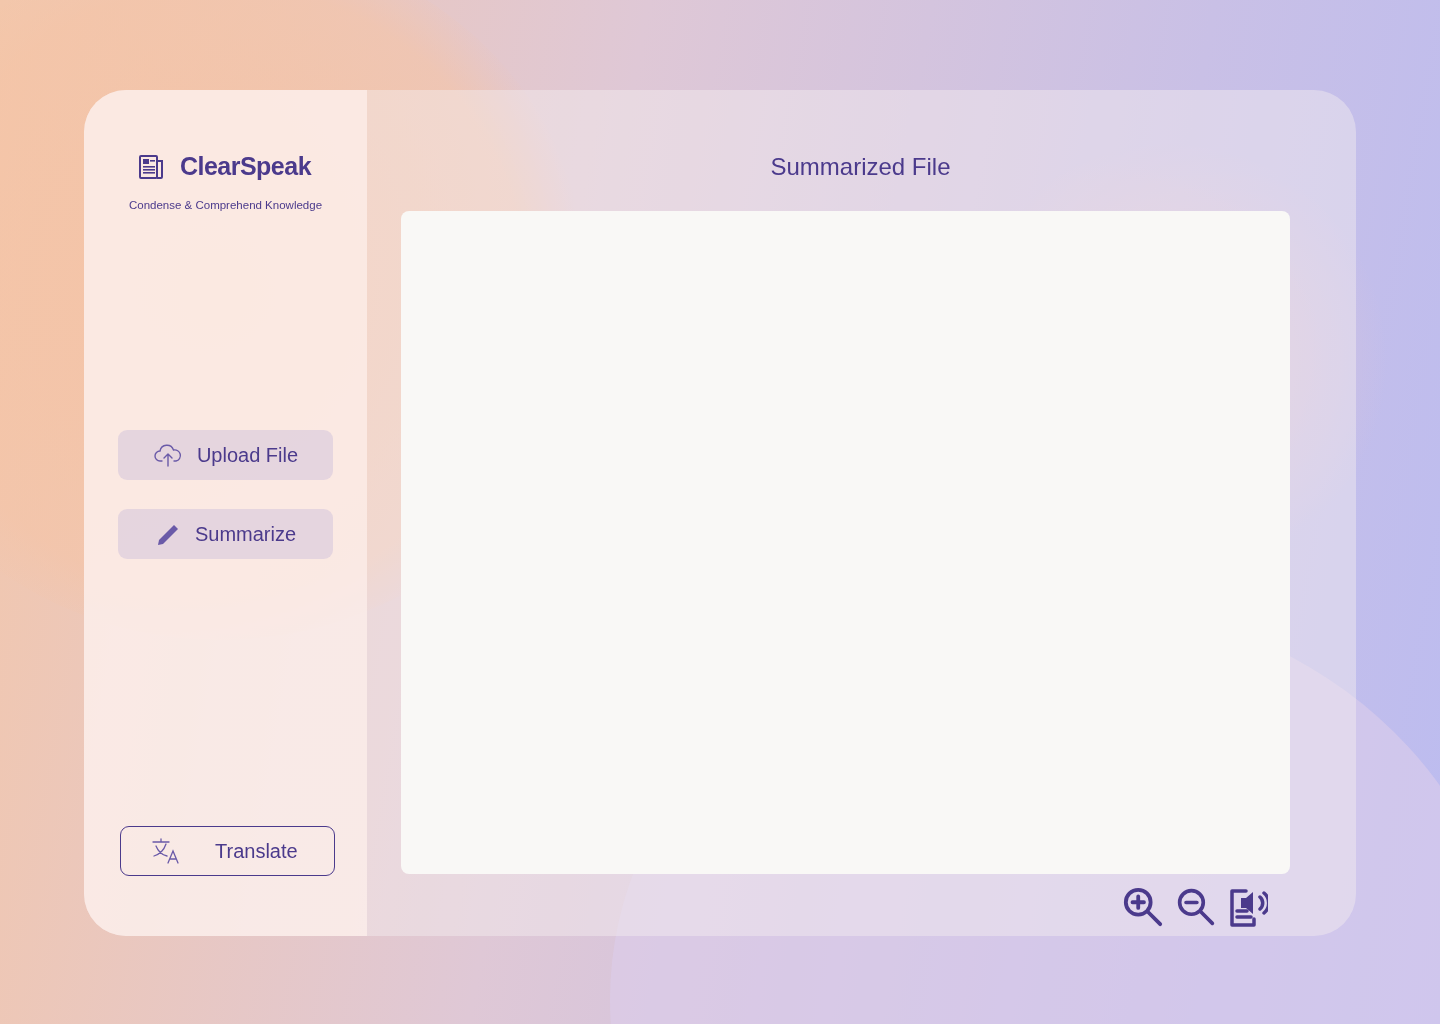 Image resolution: width=1440 pixels, height=1024 pixels. I want to click on translate-button: Translate, so click(227, 851).